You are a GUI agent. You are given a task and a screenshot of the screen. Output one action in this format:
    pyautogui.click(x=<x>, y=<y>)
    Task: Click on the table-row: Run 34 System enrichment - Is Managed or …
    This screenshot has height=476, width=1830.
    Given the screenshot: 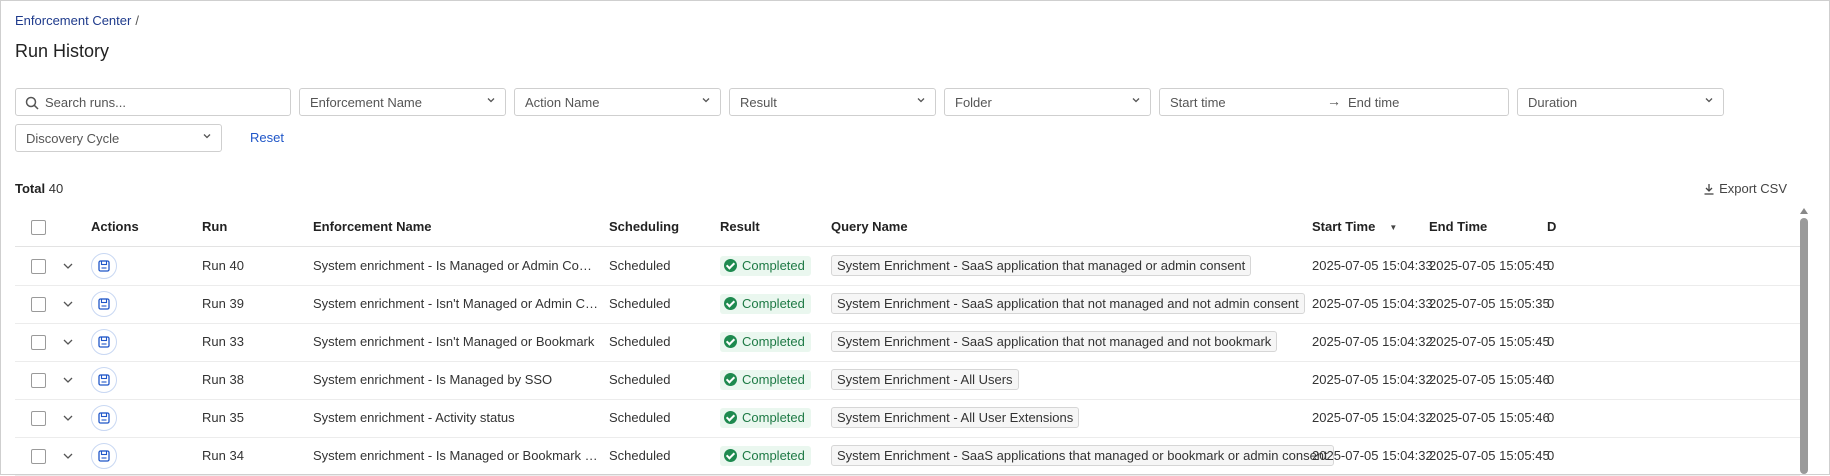 What is the action you would take?
    pyautogui.click(x=907, y=456)
    